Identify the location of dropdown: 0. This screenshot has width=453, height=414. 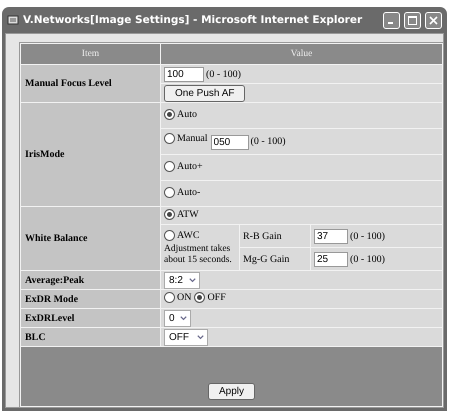
(177, 318).